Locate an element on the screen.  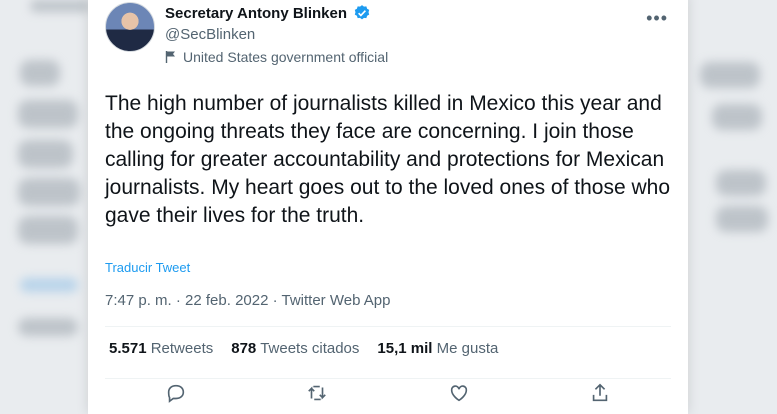
display-name: Secretary Antony Blinken is located at coordinates (256, 13).